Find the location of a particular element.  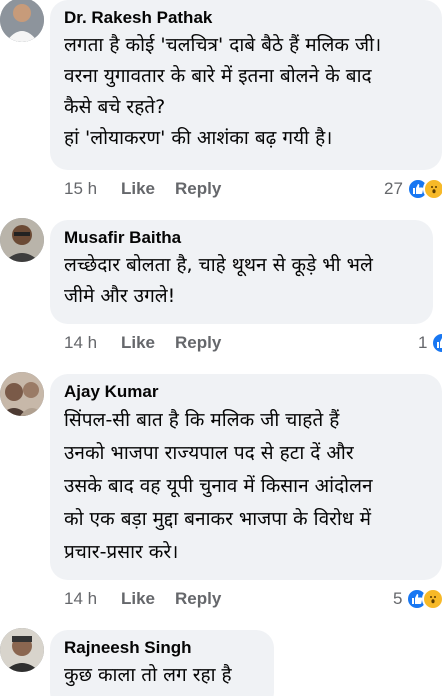

comment-text: कुछ काला तो लग रहा है is located at coordinates (162, 675).